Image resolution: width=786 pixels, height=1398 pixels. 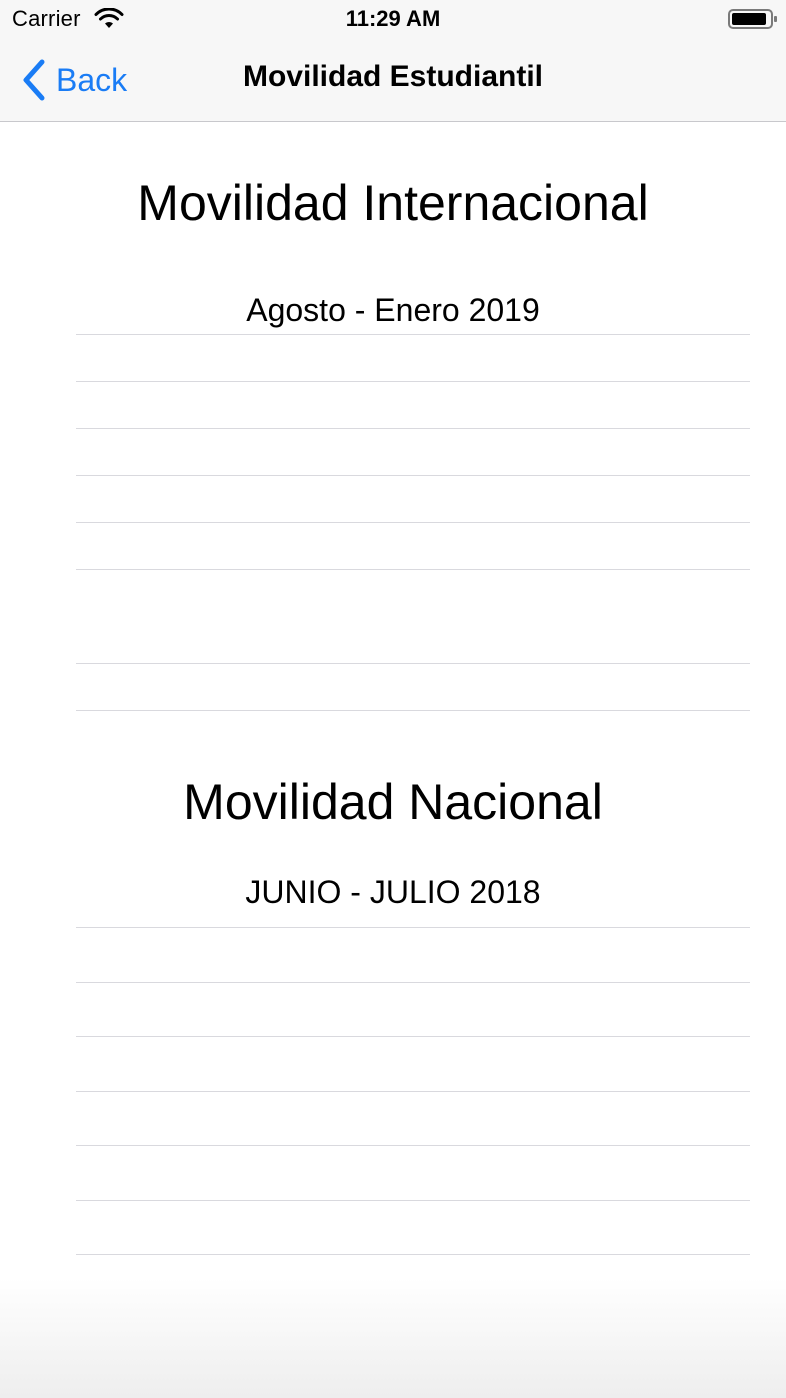 I want to click on bottom-fade, so click(x=393, y=1338).